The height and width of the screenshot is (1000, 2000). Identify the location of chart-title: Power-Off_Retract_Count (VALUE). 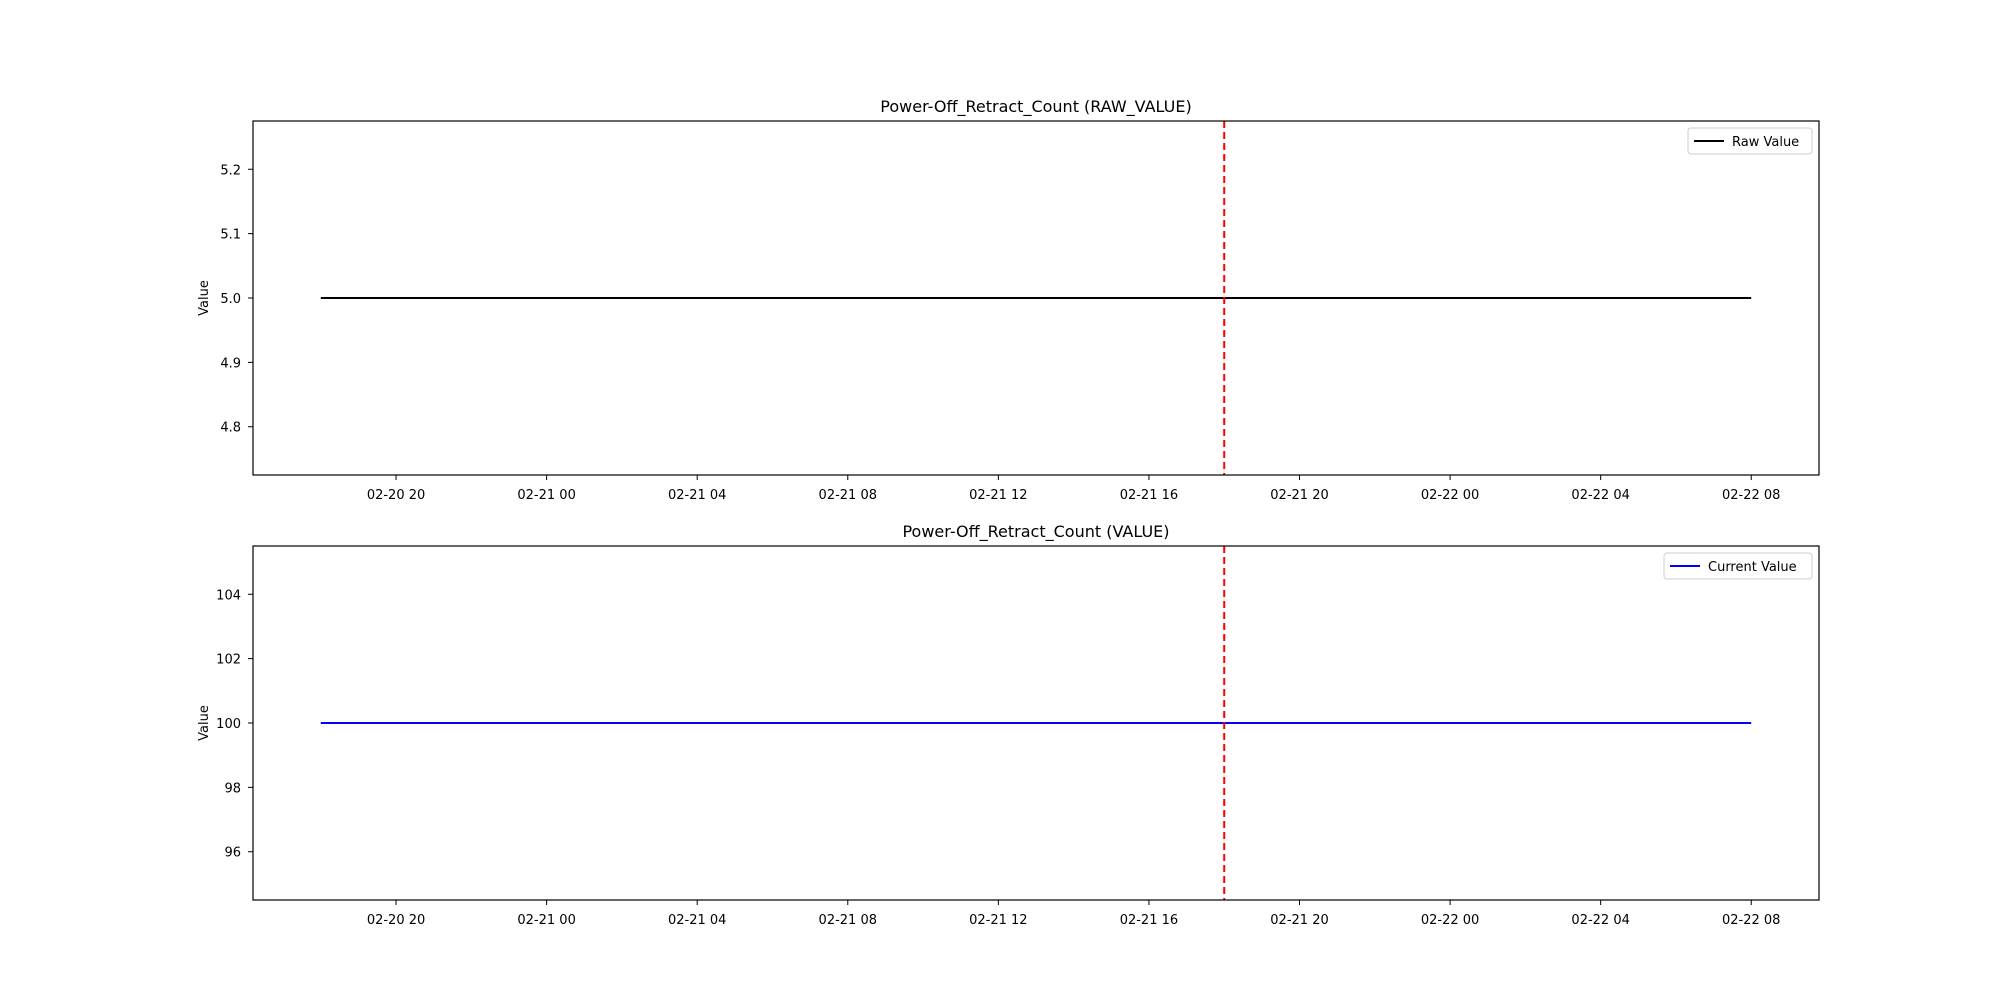
(1035, 532).